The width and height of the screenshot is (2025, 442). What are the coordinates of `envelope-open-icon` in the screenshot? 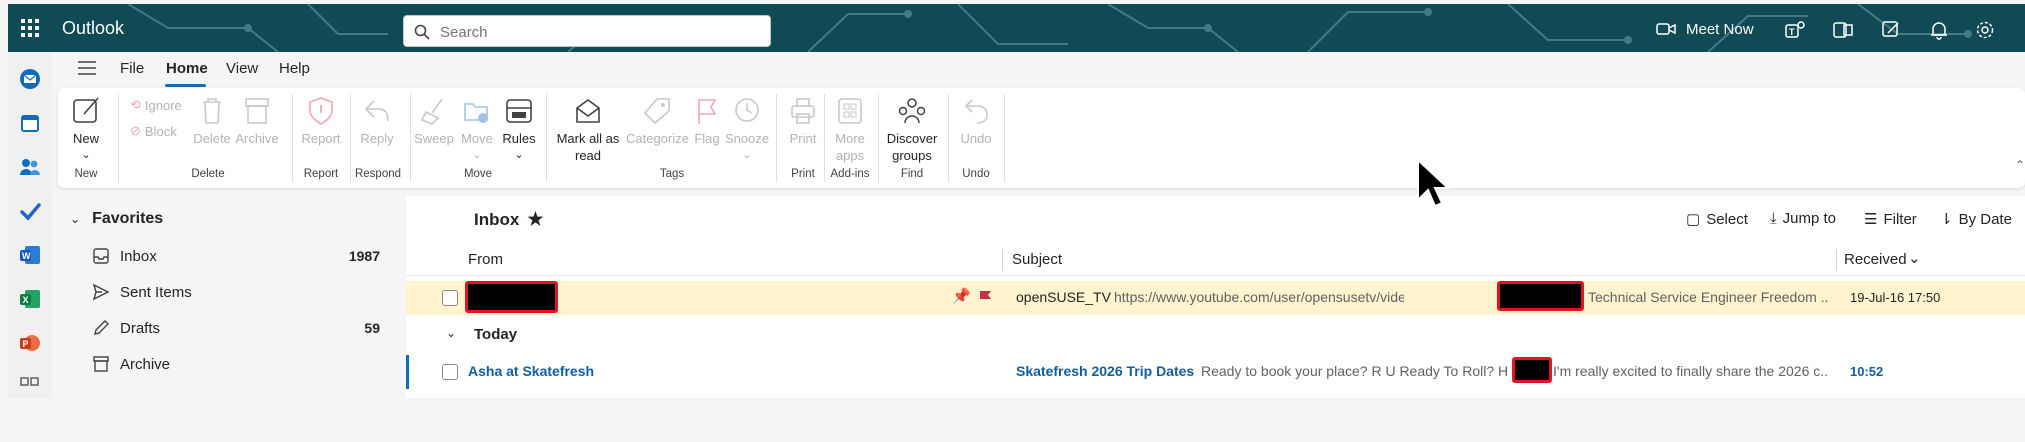 It's located at (588, 111).